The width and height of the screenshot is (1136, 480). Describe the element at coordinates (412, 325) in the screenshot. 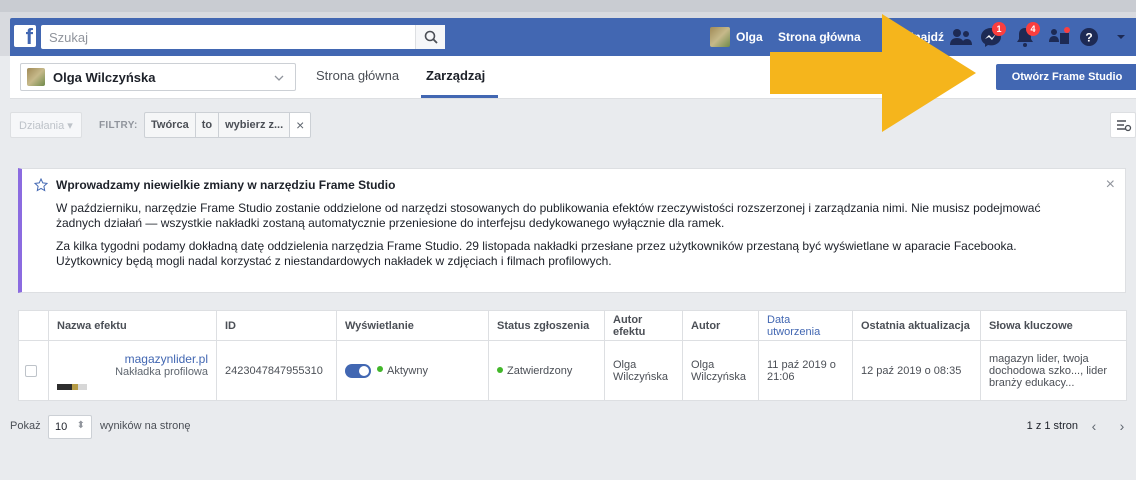

I see `column-header: Wyświetlanie` at that location.